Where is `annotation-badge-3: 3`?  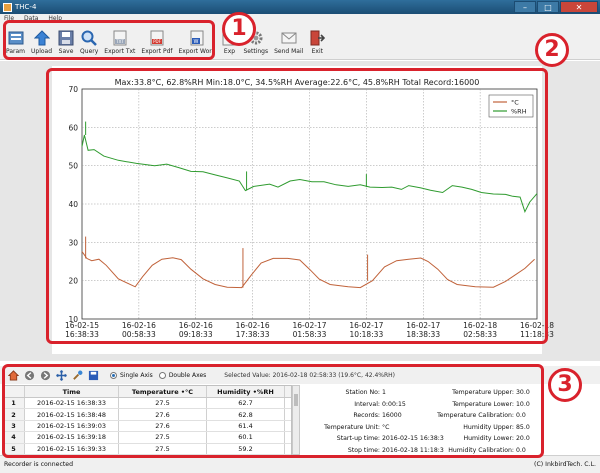 annotation-badge-3: 3 is located at coordinates (565, 385).